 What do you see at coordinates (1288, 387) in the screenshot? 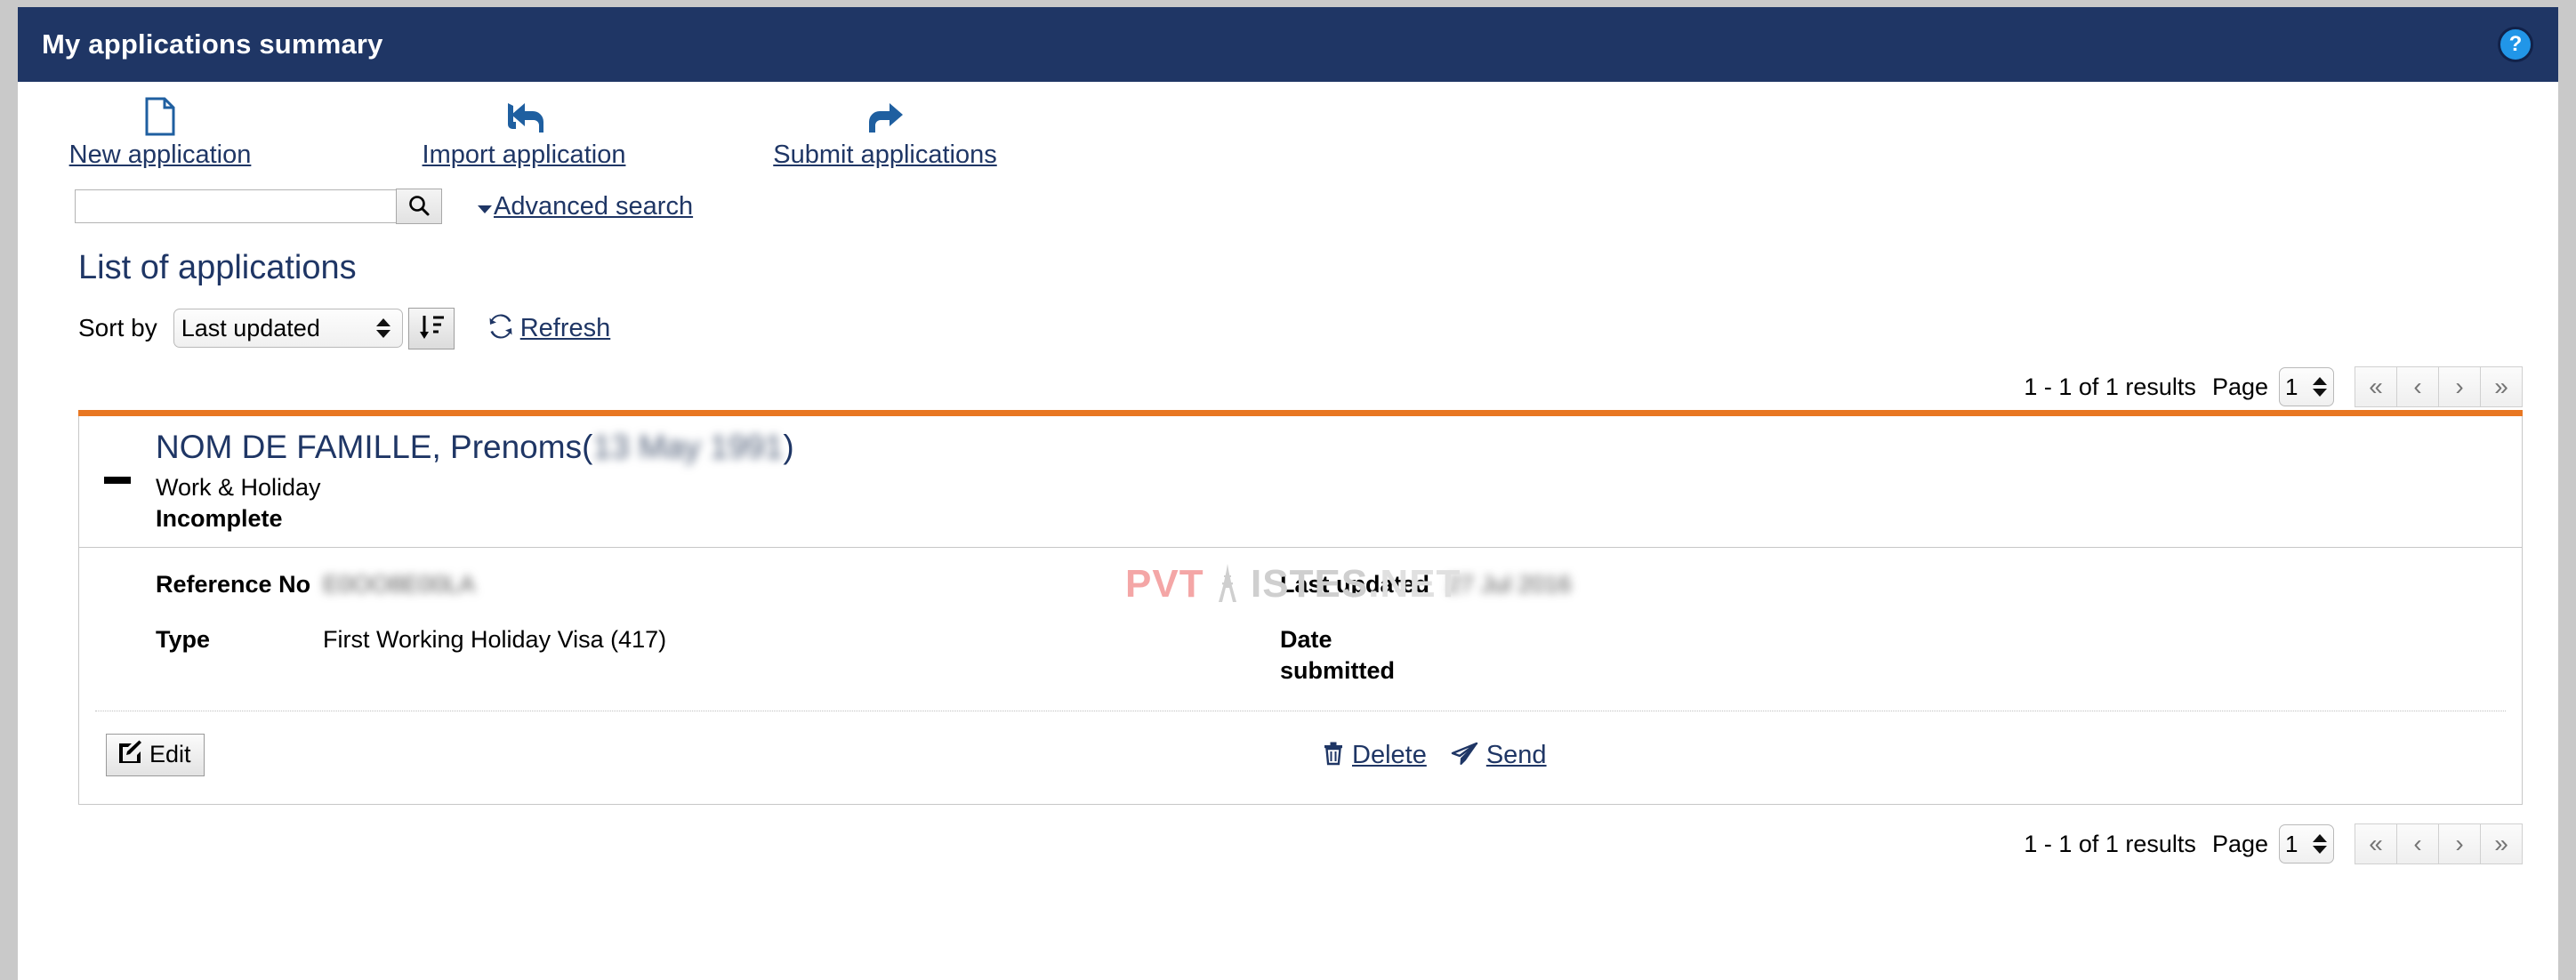
I see `pagination-top: 1 - 1 of 1 results Page 1 « ‹ › »` at bounding box center [1288, 387].